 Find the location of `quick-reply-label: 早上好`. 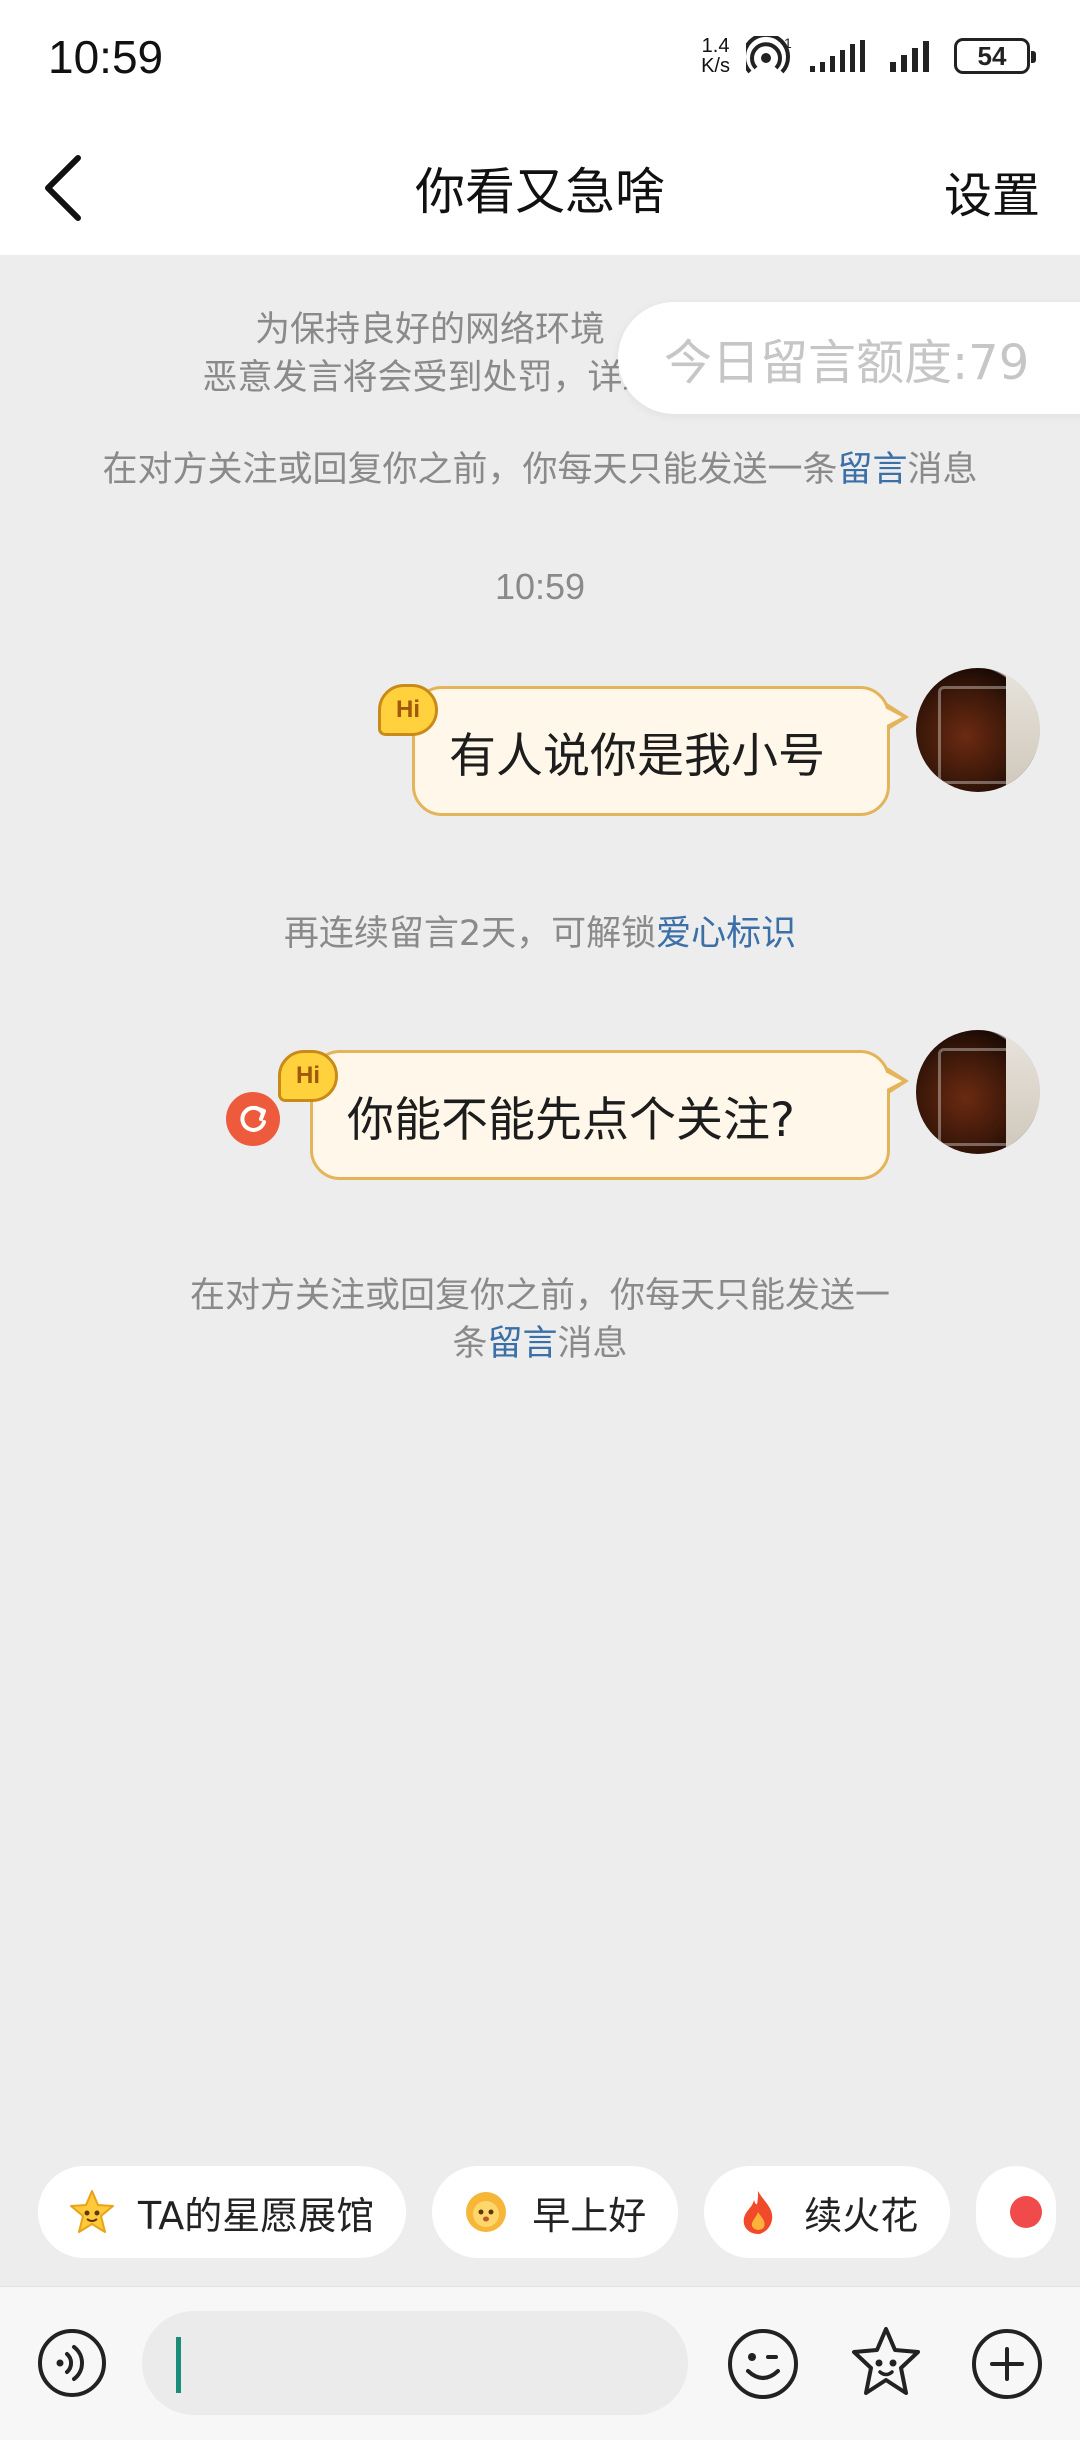

quick-reply-label: 早上好 is located at coordinates (589, 2215).